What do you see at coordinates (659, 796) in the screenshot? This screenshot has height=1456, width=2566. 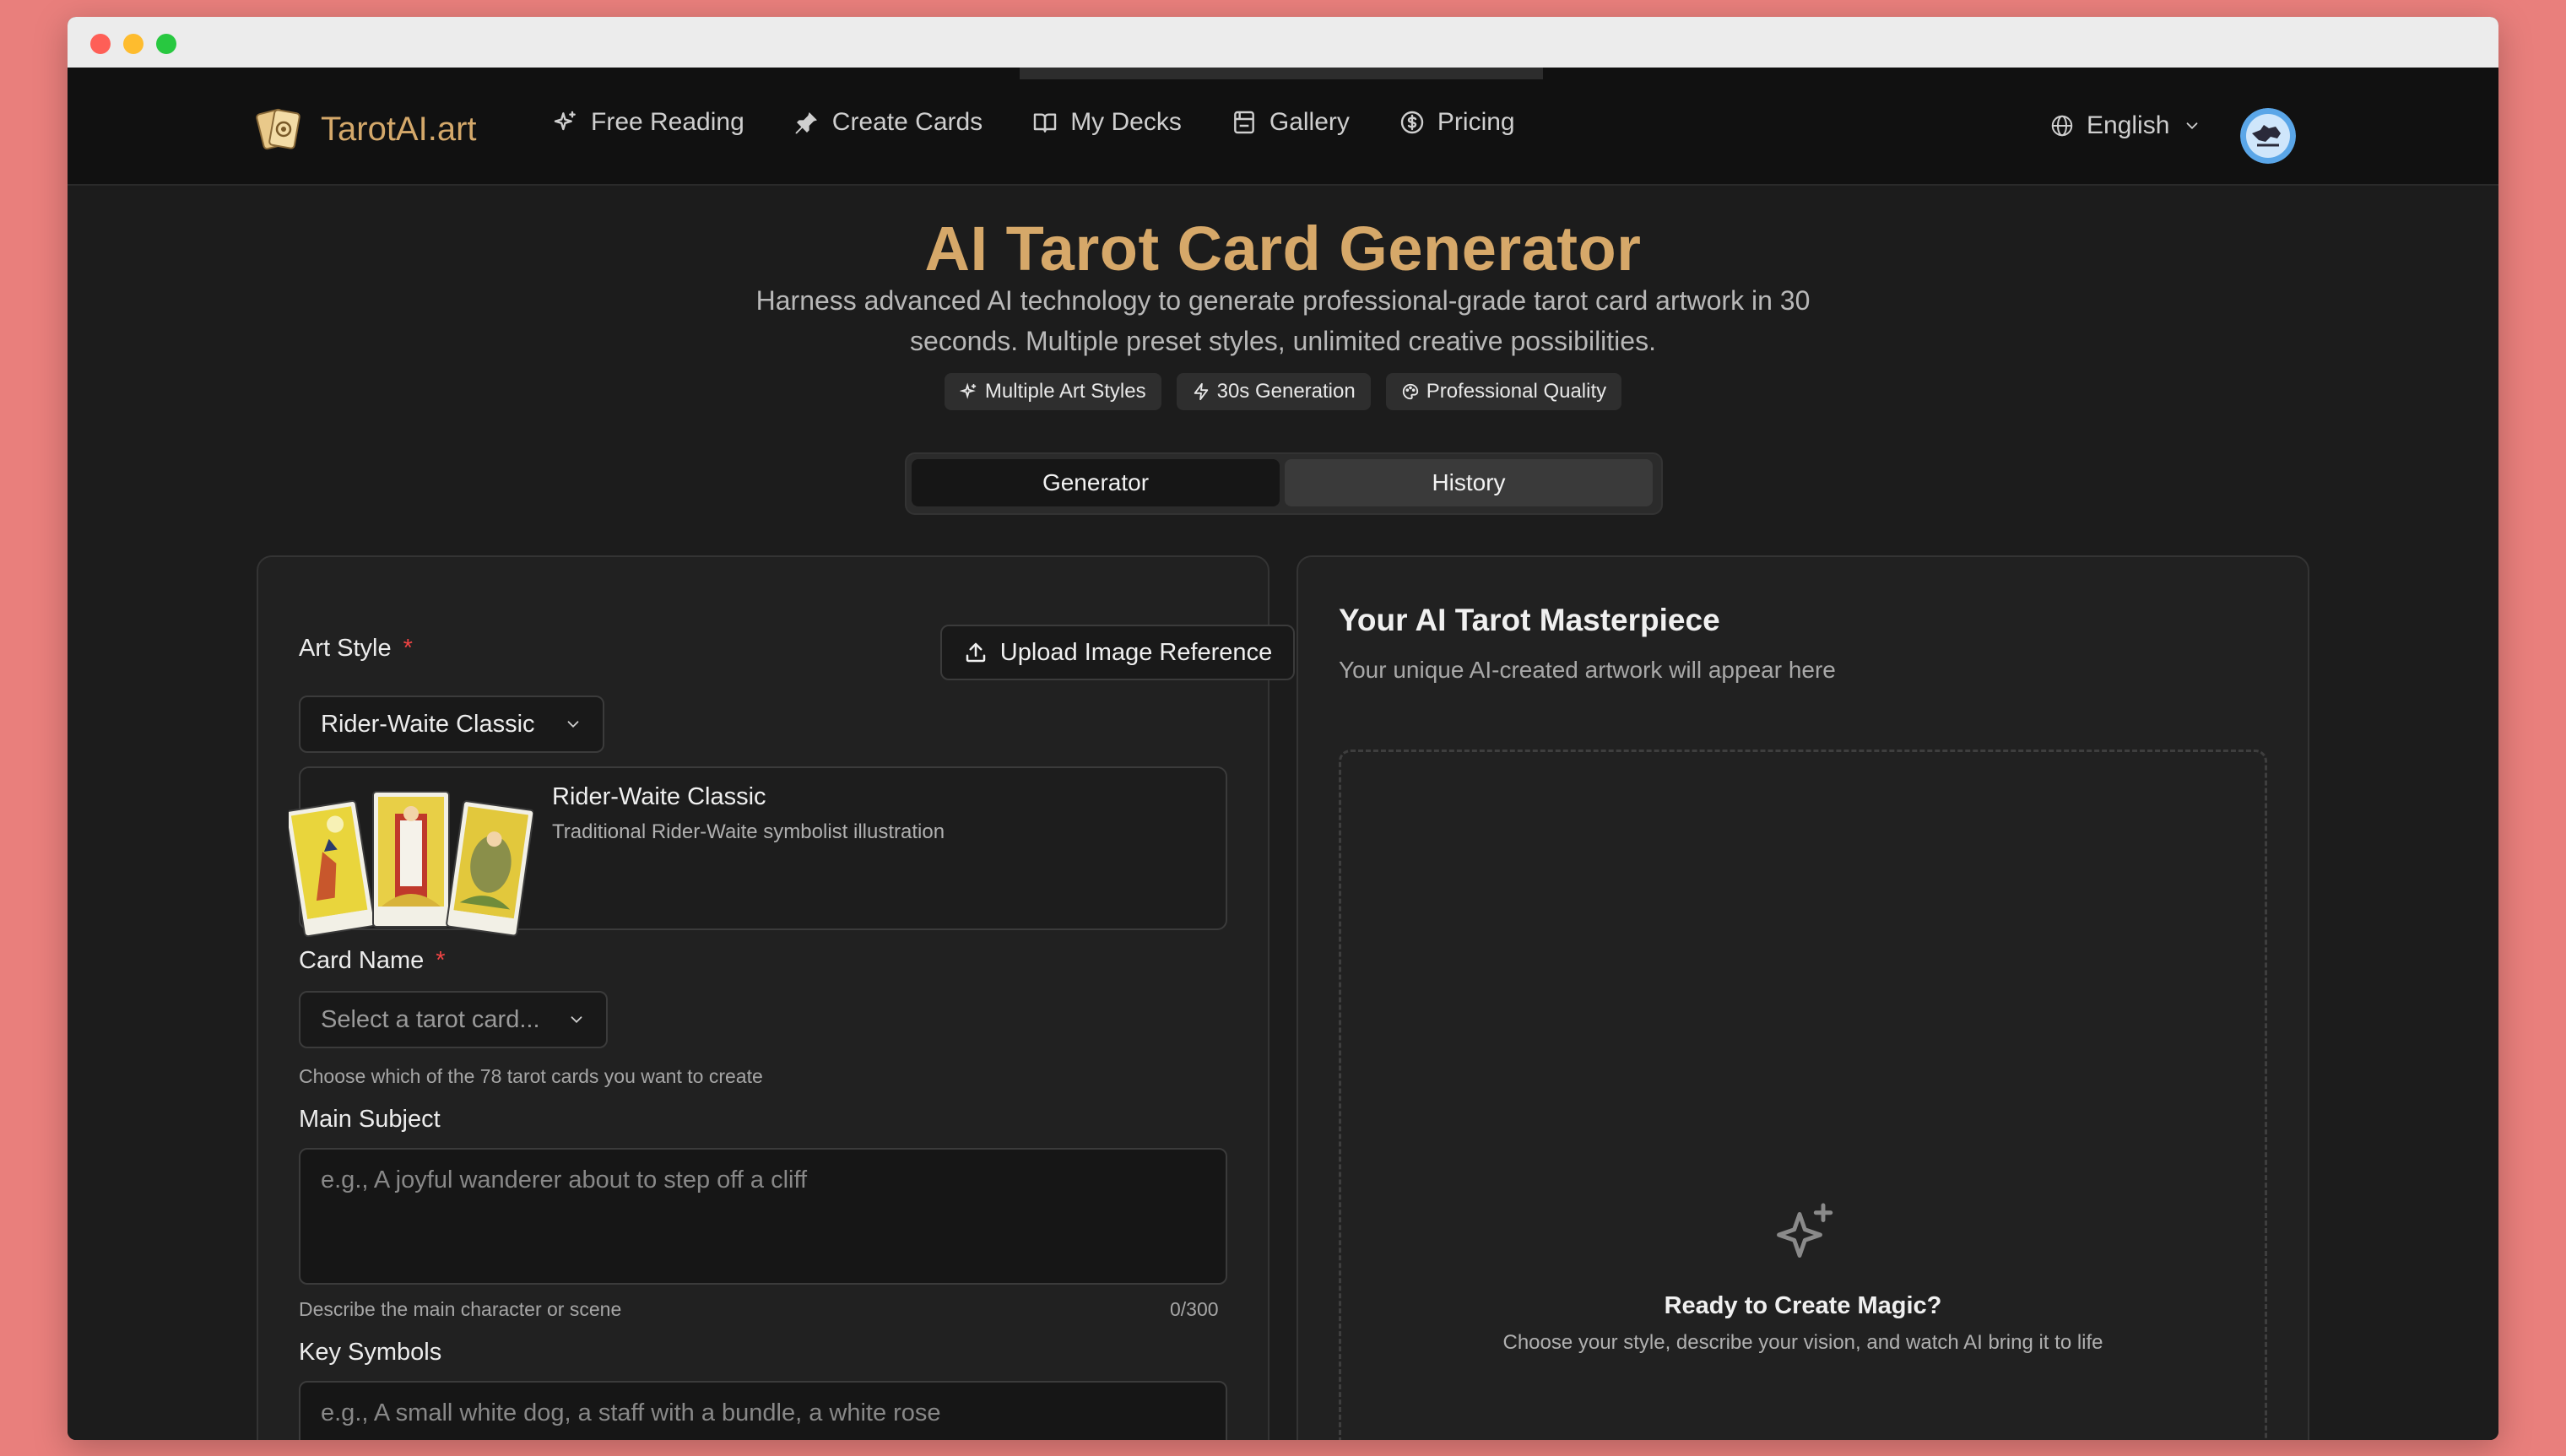 I see `style-card-name: Rider-Waite Classic` at bounding box center [659, 796].